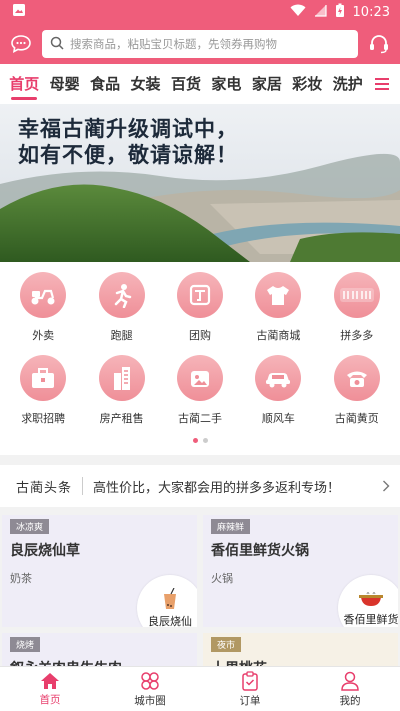 The height and width of the screenshot is (711, 400). What do you see at coordinates (371, 12) in the screenshot?
I see `status-time: 10:23` at bounding box center [371, 12].